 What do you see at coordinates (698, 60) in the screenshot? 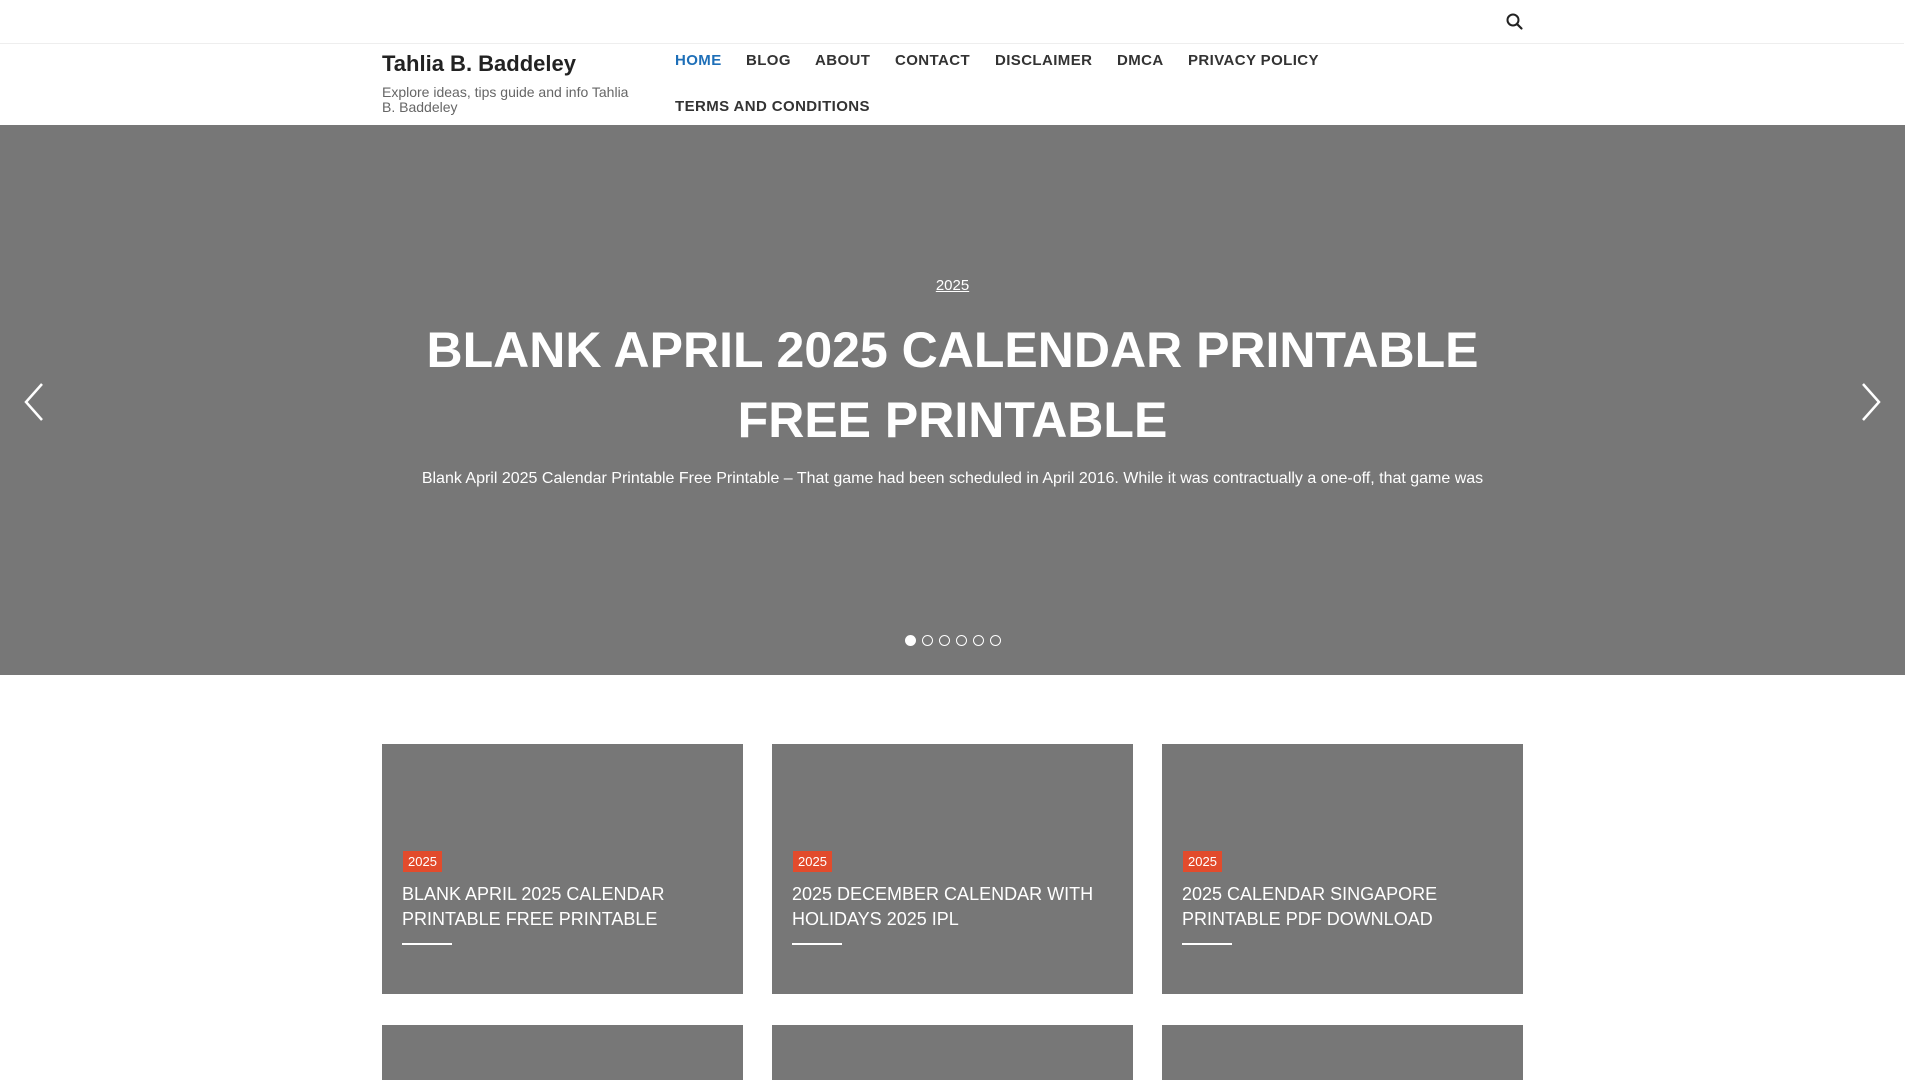
I see `nav-item-home: HOME` at bounding box center [698, 60].